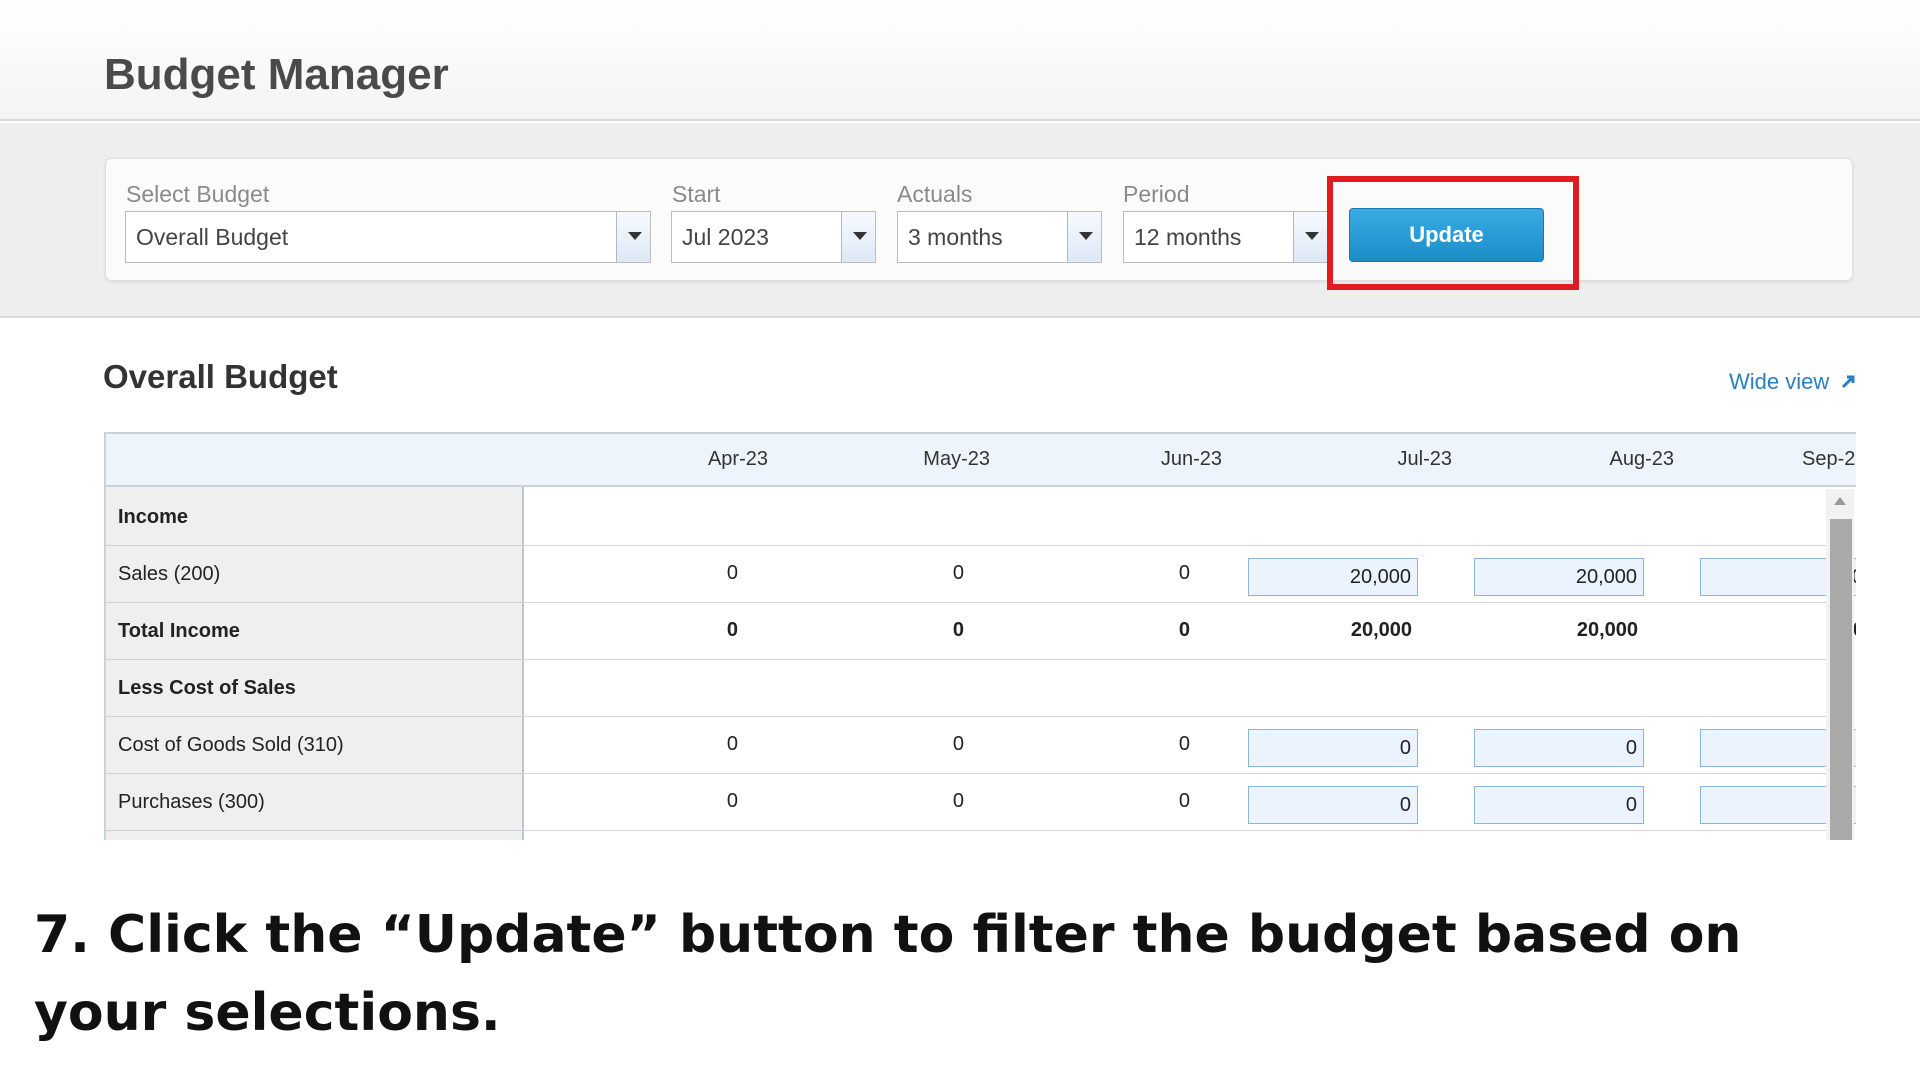  Describe the element at coordinates (725, 237) in the screenshot. I see `start-value: Jul 2023` at that location.